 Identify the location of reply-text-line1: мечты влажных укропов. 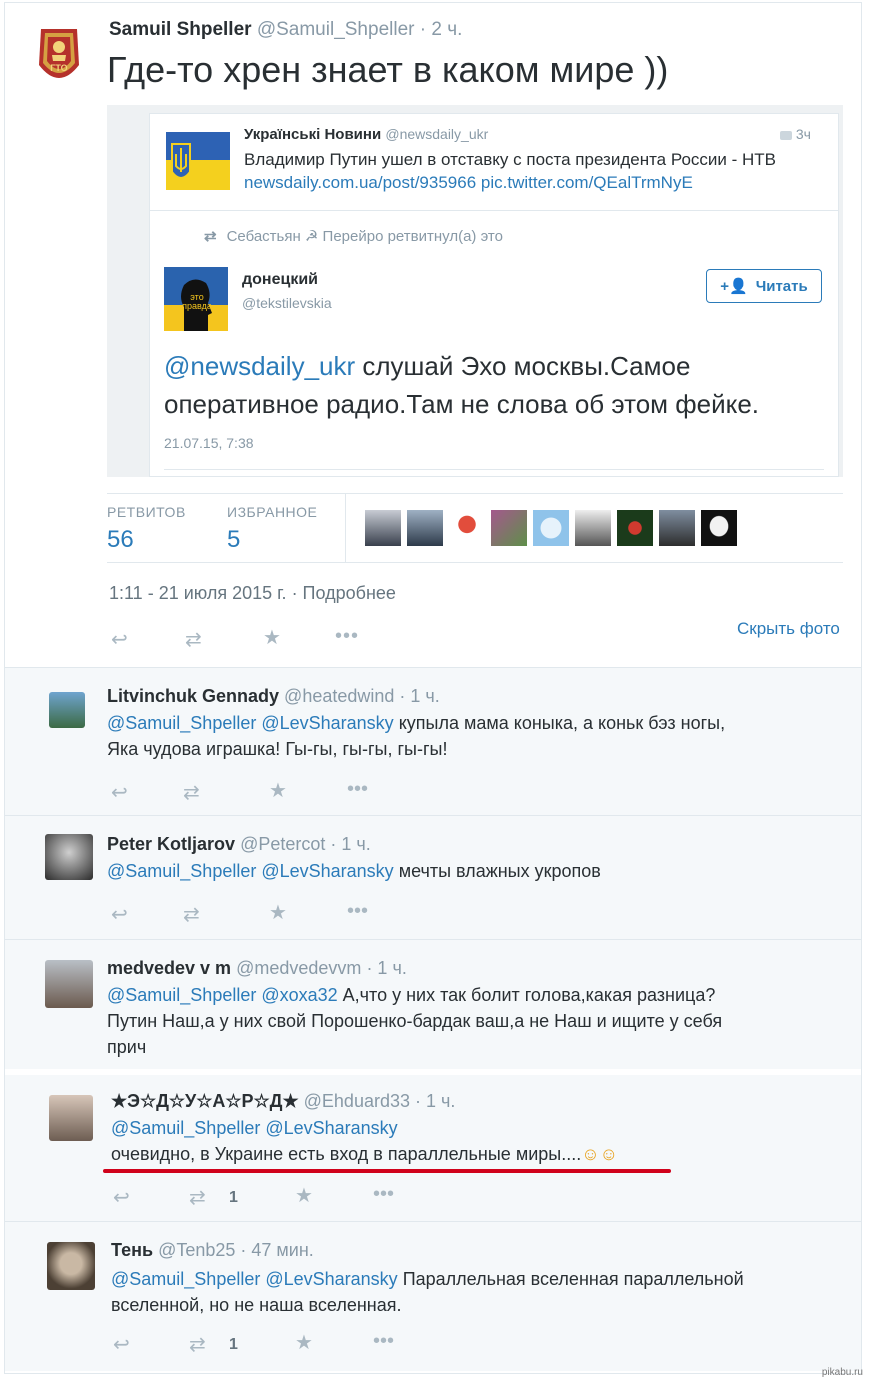
(497, 871).